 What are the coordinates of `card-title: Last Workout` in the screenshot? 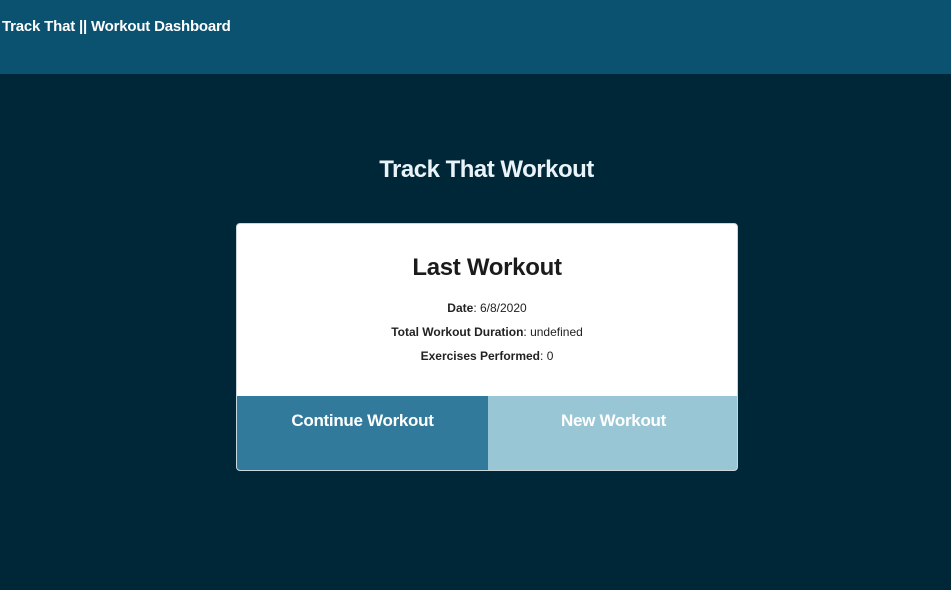 It's located at (487, 267).